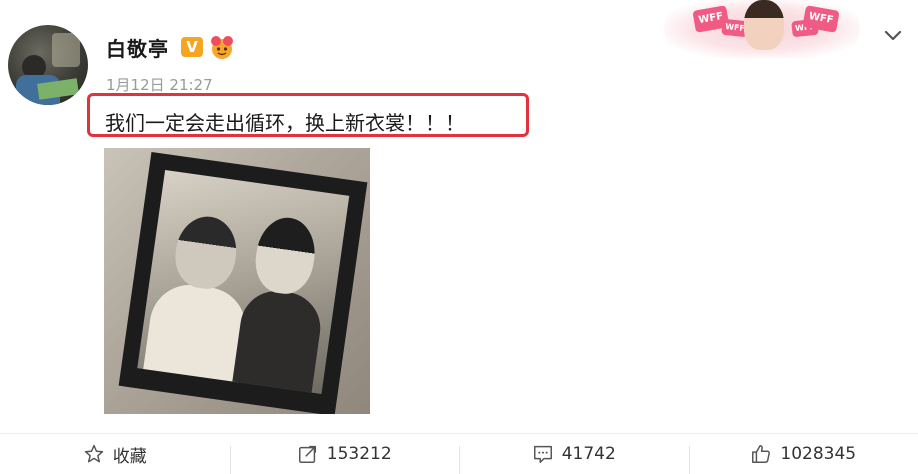 This screenshot has height=474, width=918. What do you see at coordinates (94, 453) in the screenshot?
I see `star-outline-icon` at bounding box center [94, 453].